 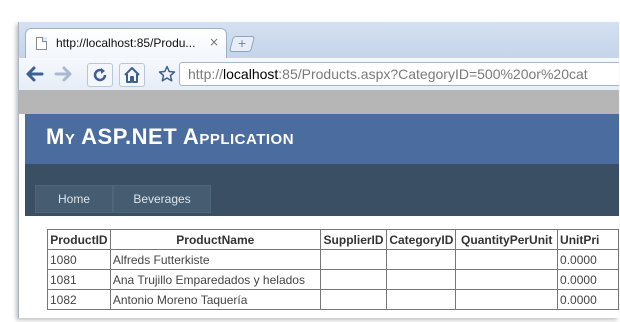 I want to click on browser-tab: http://localhost:85/Produ... ×, so click(x=126, y=43).